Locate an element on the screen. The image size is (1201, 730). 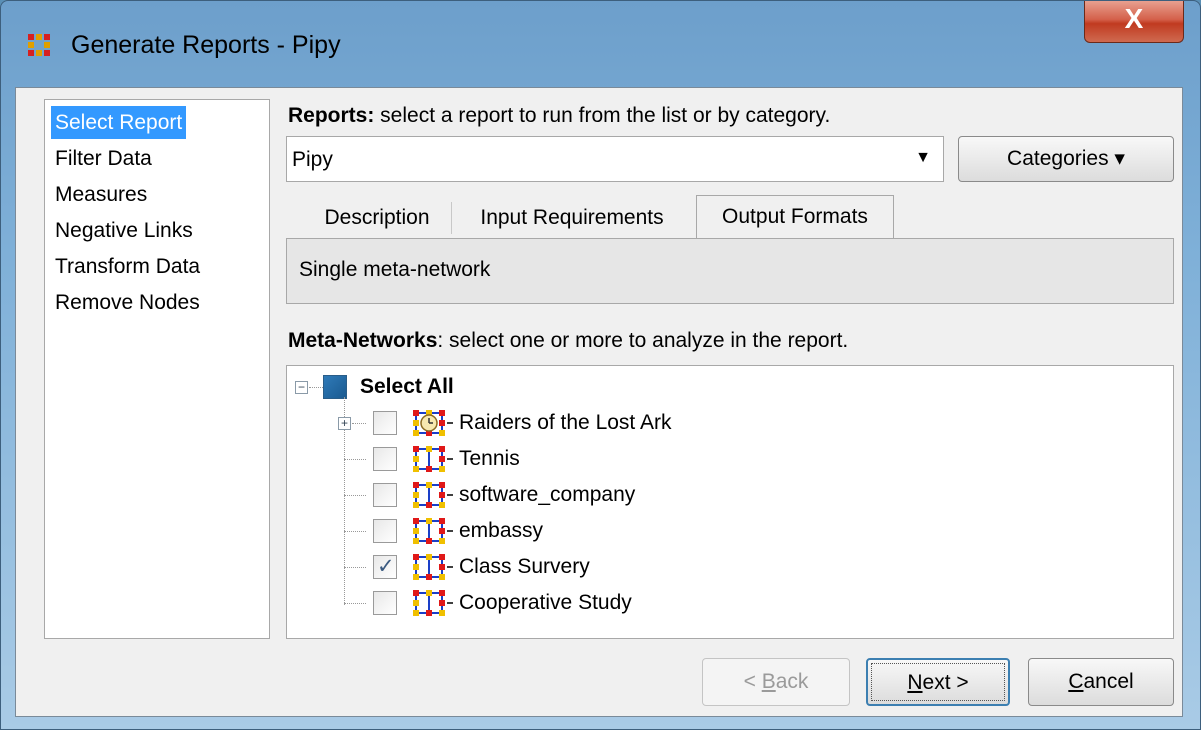
window-title: Generate Reports - Pipy is located at coordinates (206, 45).